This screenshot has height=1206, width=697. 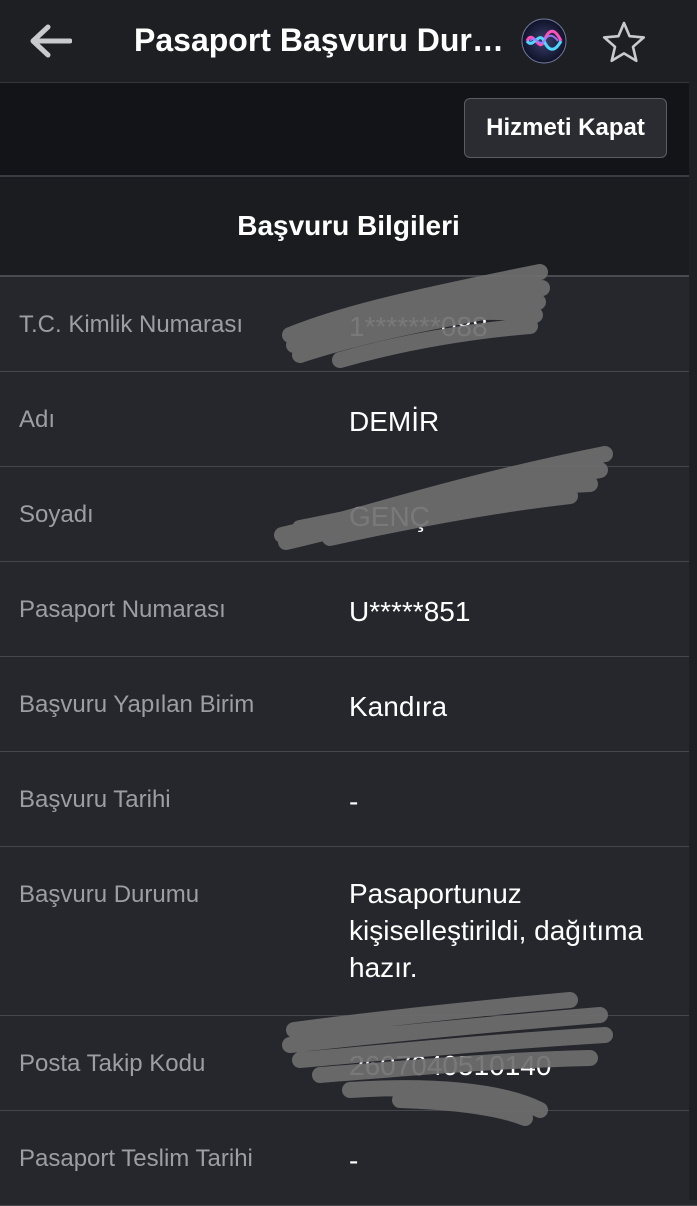 I want to click on close-service-button: Hizmeti Kapat, so click(x=565, y=128).